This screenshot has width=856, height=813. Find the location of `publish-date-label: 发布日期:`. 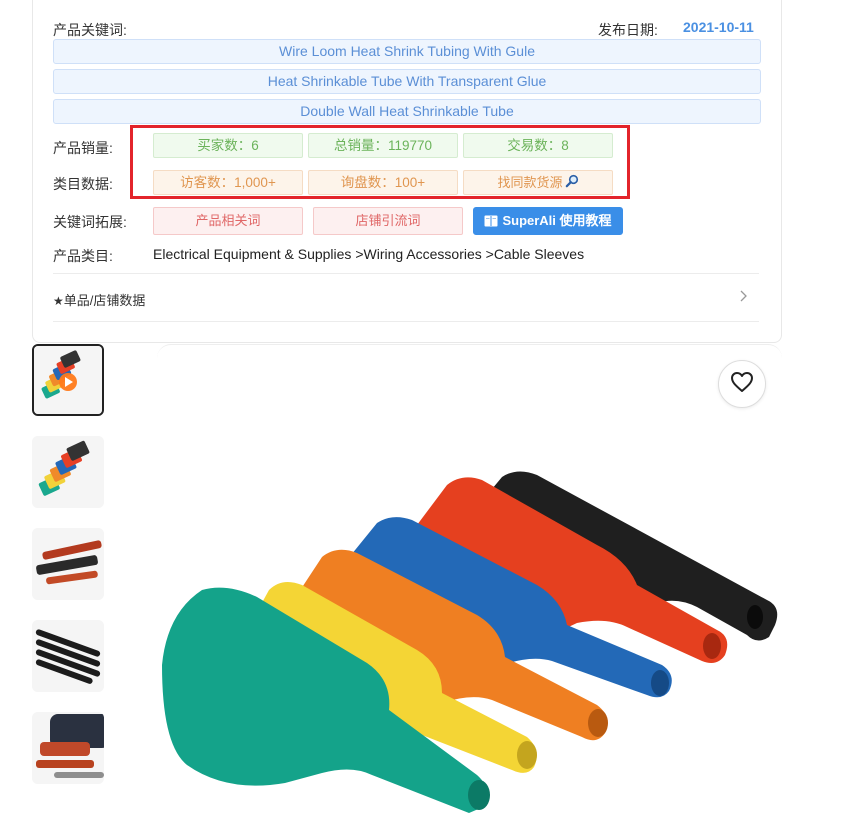

publish-date-label: 发布日期: is located at coordinates (628, 30).